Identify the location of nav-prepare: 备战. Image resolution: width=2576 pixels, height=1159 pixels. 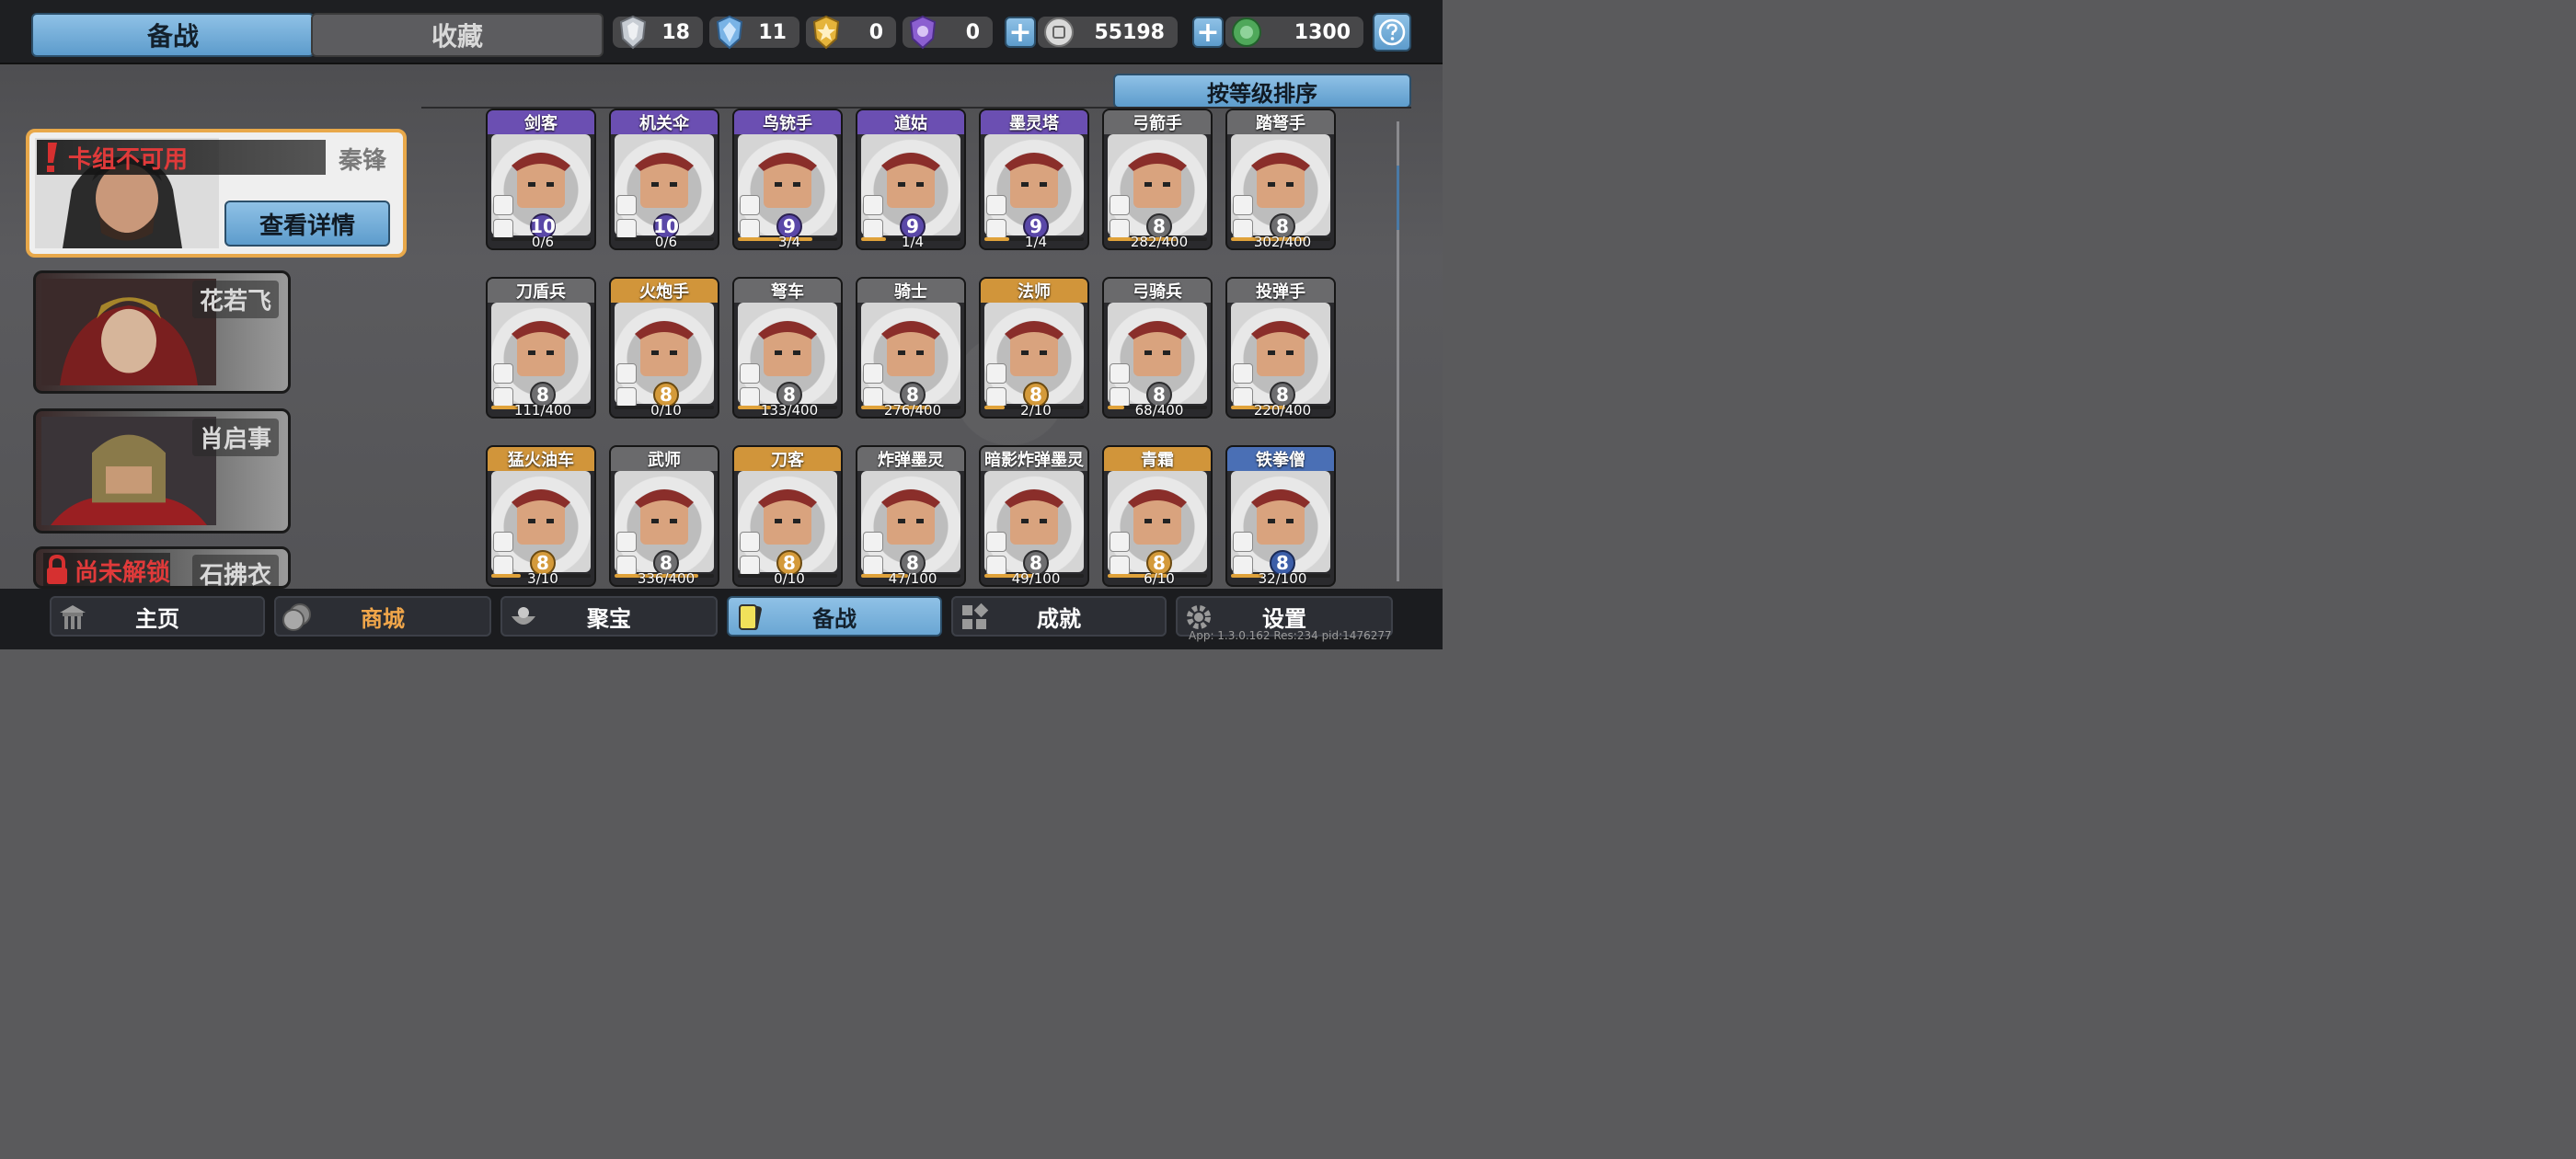
(834, 616).